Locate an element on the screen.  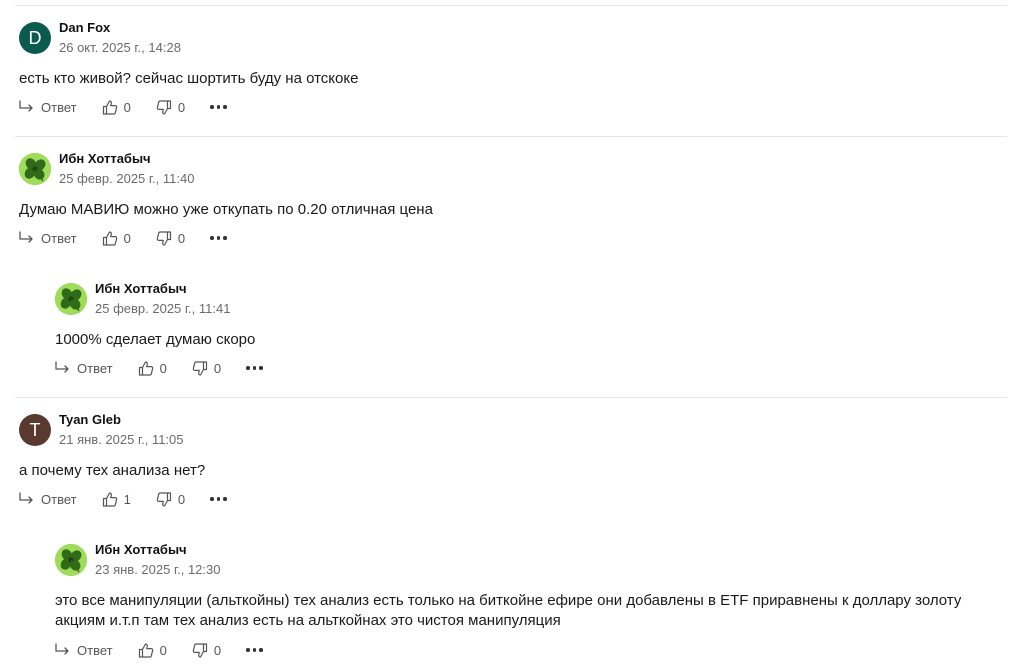
avatar-letter: T is located at coordinates (35, 429).